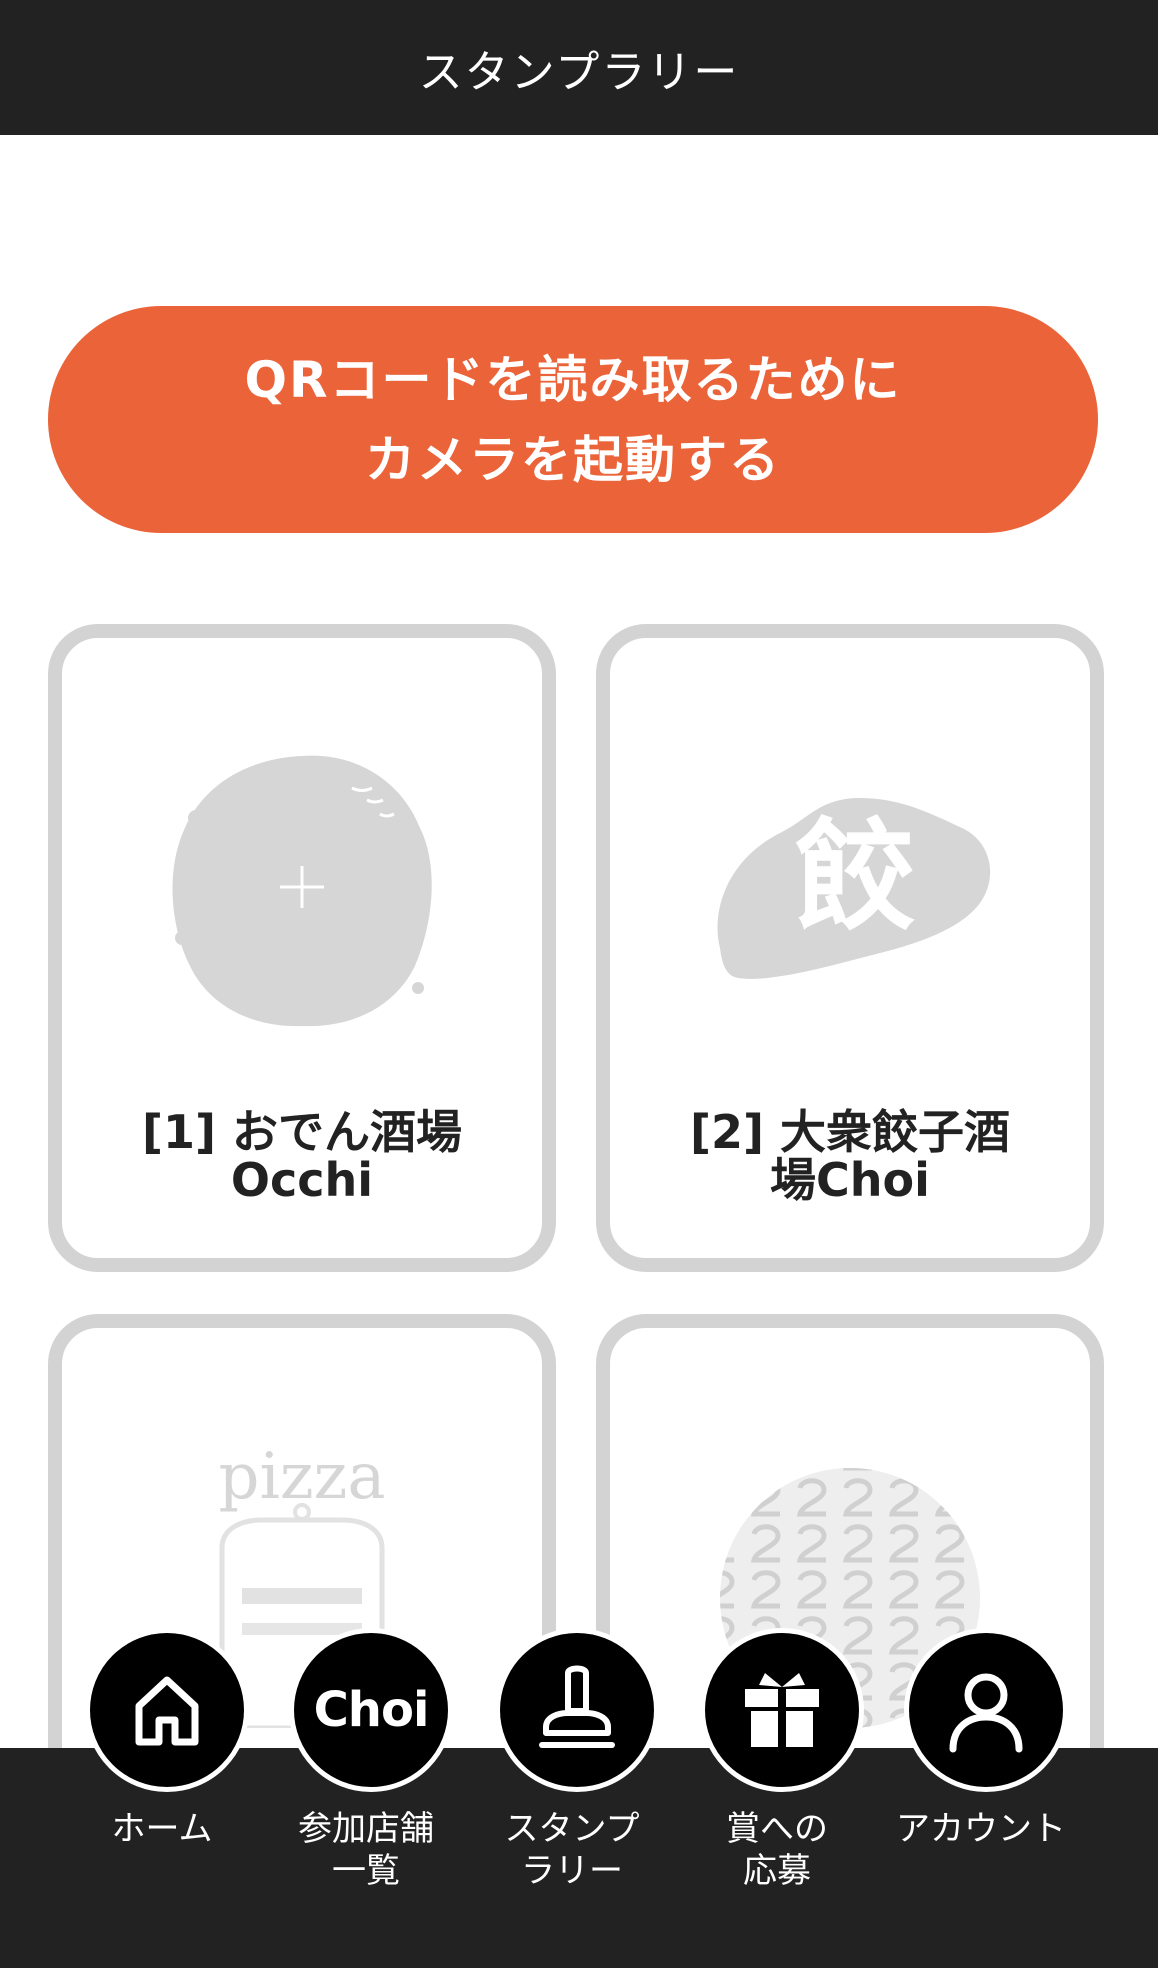  Describe the element at coordinates (850, 1180) in the screenshot. I see `stamp-card-title-line2: 場Choi` at that location.